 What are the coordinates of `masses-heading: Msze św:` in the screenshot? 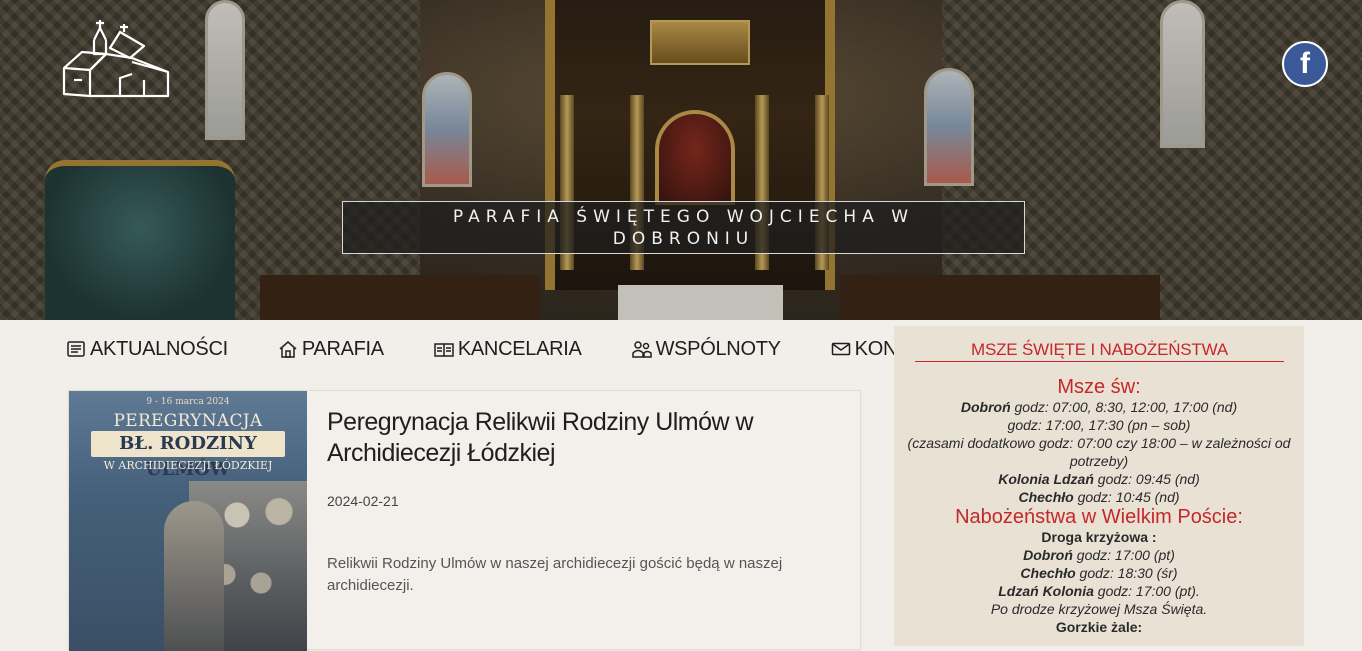 It's located at (1099, 387).